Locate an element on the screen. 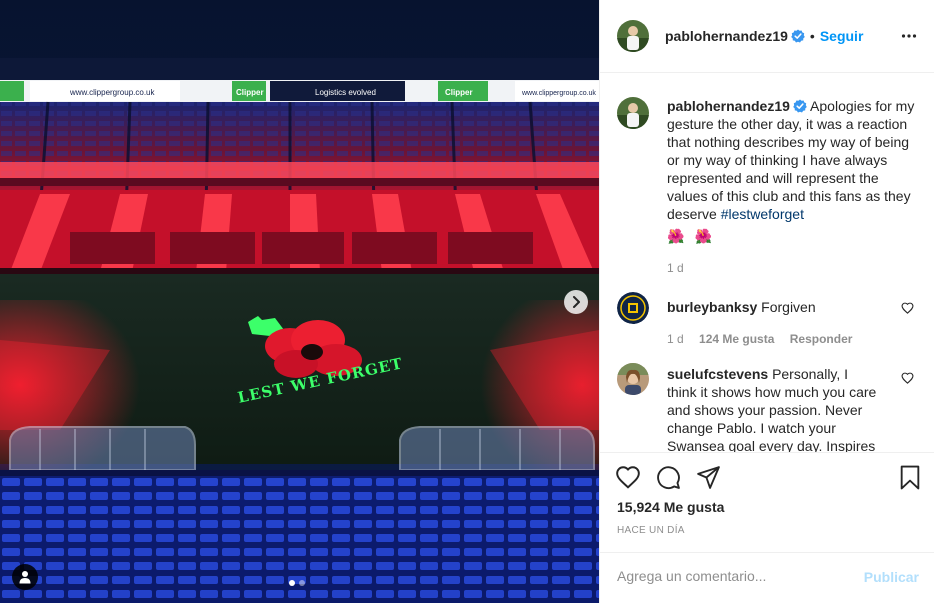 This screenshot has width=934, height=603. likes-count: 15,924 Me gusta is located at coordinates (670, 507).